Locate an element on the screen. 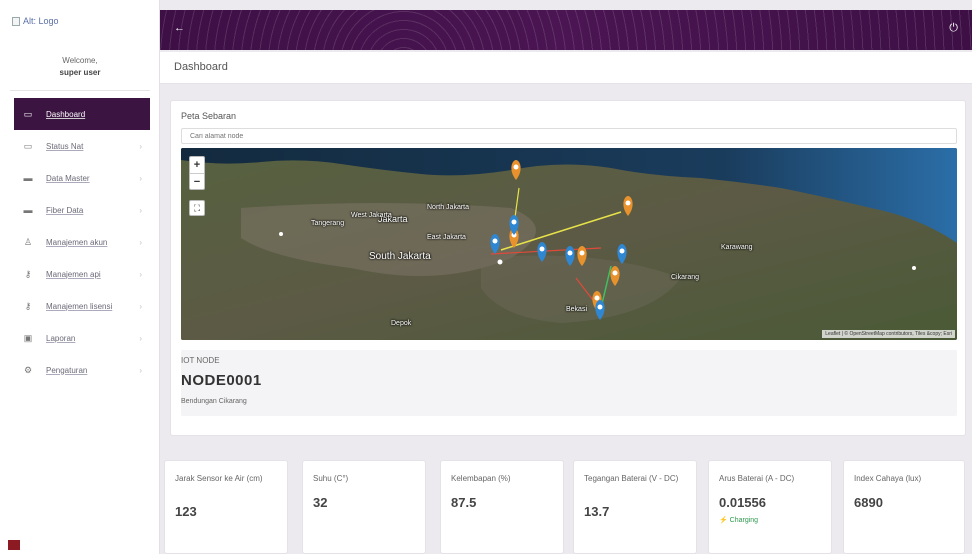 Image resolution: width=972 pixels, height=554 pixels. sidebar-item-label: Dashboard is located at coordinates (66, 114).